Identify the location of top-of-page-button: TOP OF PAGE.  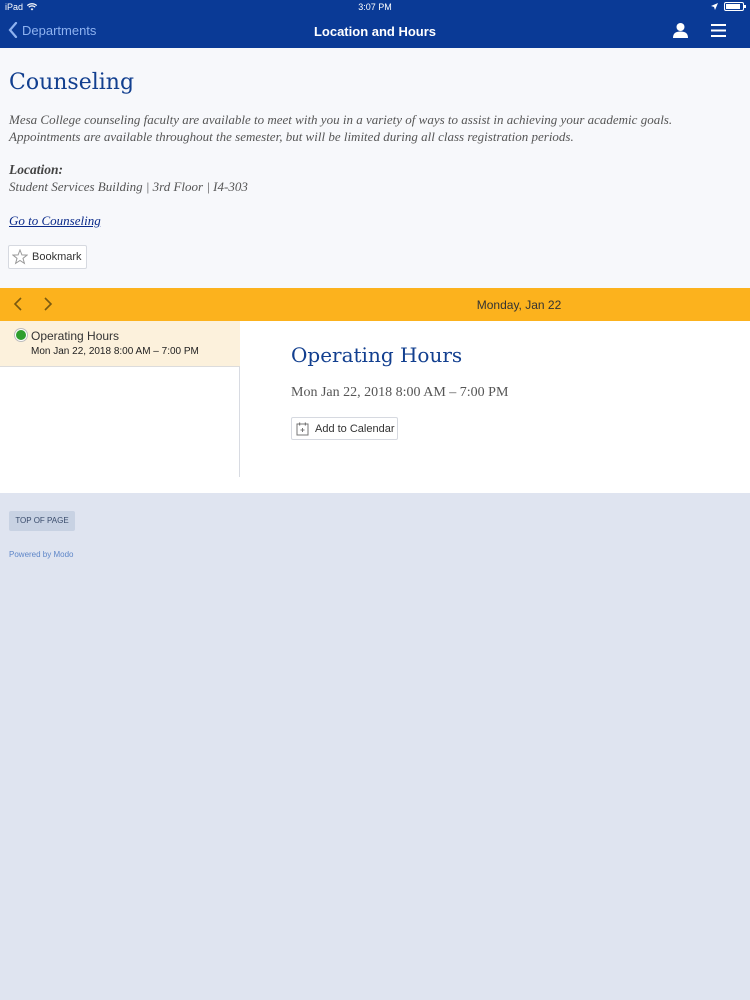
(42, 521).